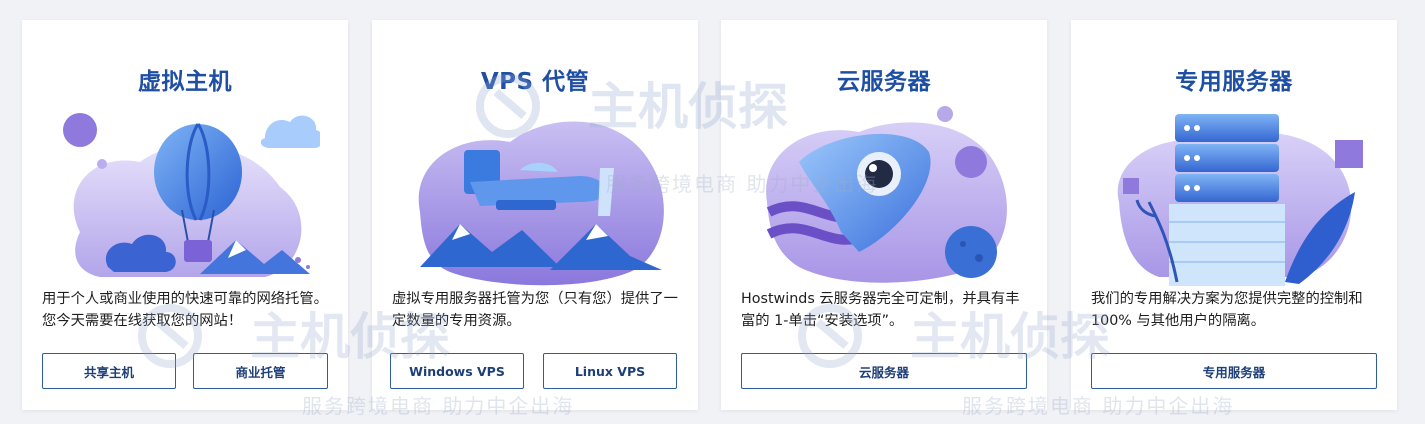 The width and height of the screenshot is (1425, 424). What do you see at coordinates (886, 194) in the screenshot?
I see `rocket-illustration` at bounding box center [886, 194].